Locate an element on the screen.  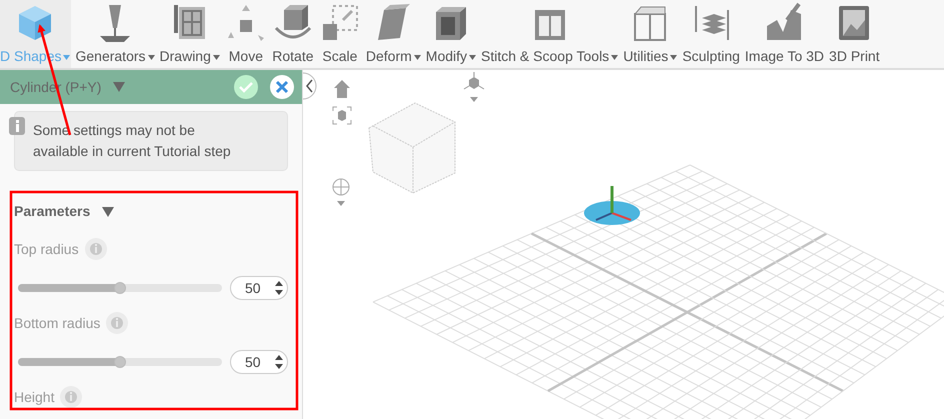
confirm-icon is located at coordinates (246, 87).